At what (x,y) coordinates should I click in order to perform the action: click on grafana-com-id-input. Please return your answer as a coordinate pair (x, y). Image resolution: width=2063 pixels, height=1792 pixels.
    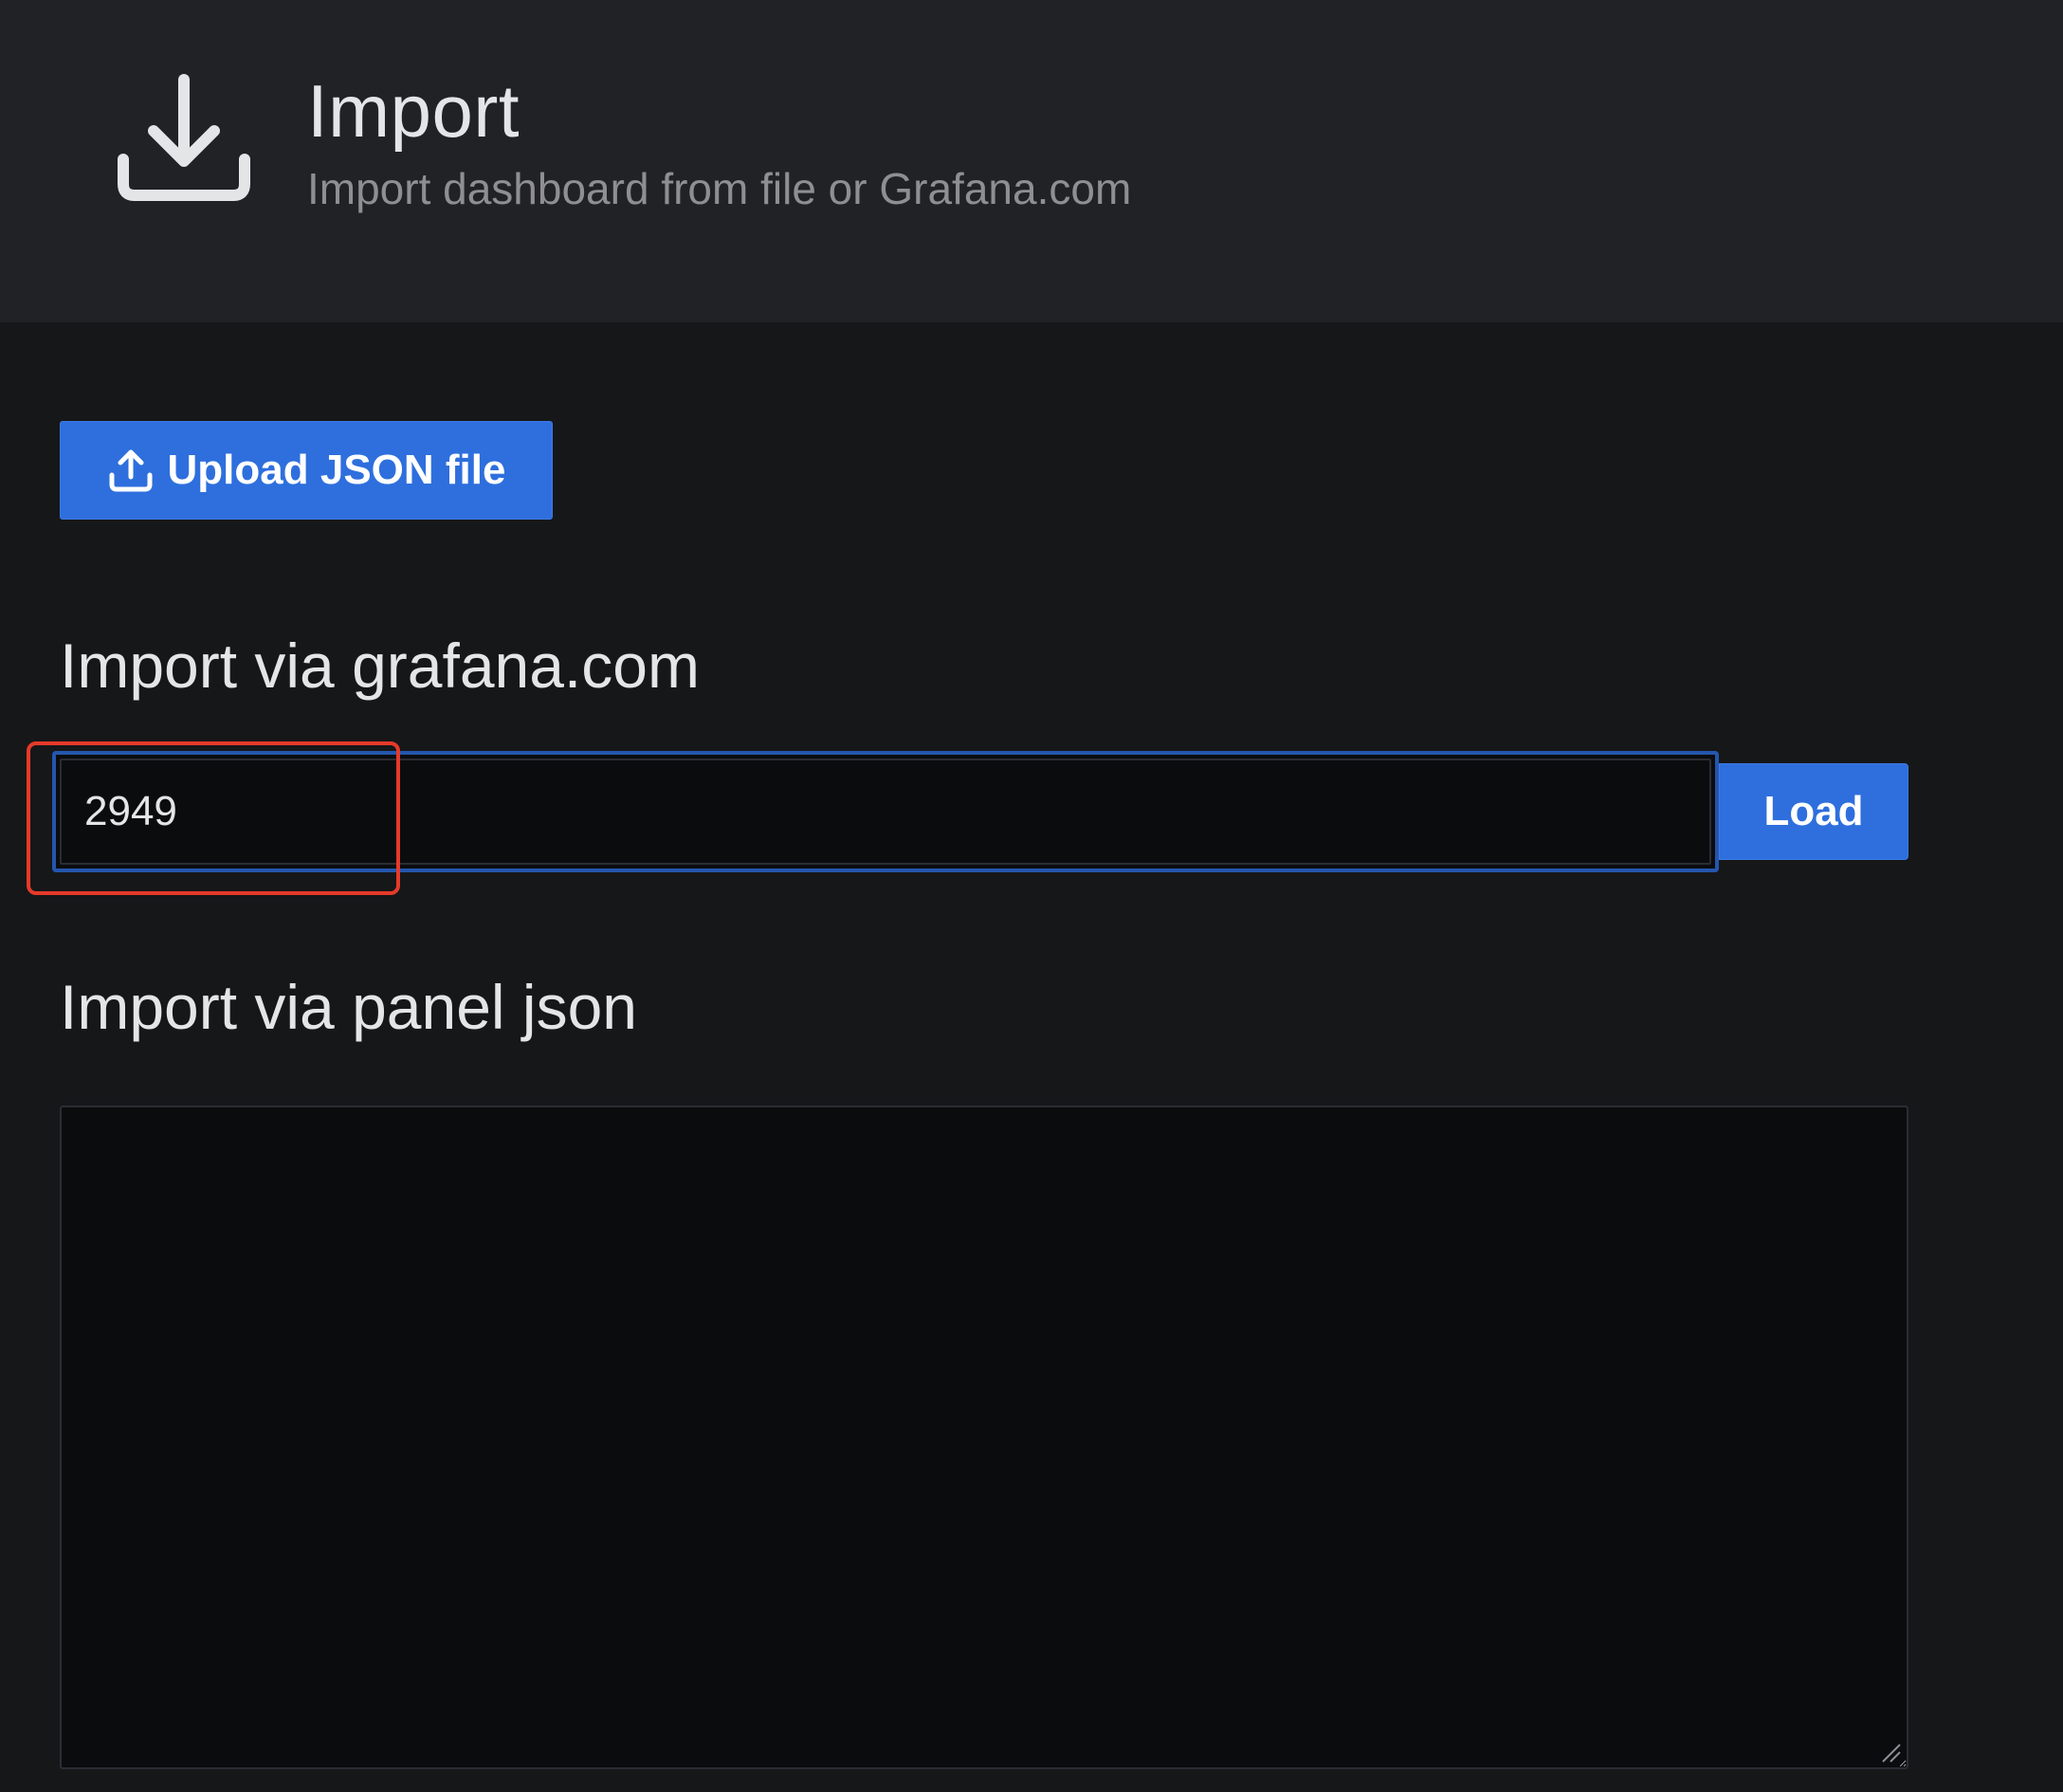
    Looking at the image, I should click on (886, 812).